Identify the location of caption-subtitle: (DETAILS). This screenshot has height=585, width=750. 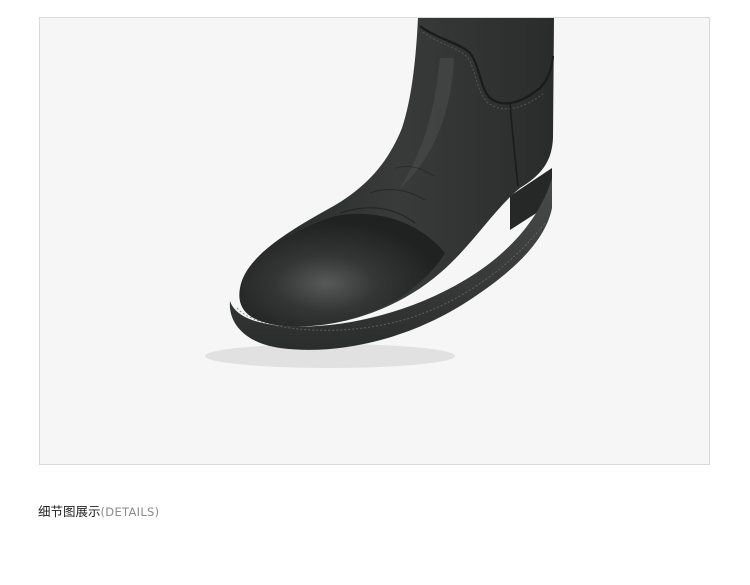
(130, 512).